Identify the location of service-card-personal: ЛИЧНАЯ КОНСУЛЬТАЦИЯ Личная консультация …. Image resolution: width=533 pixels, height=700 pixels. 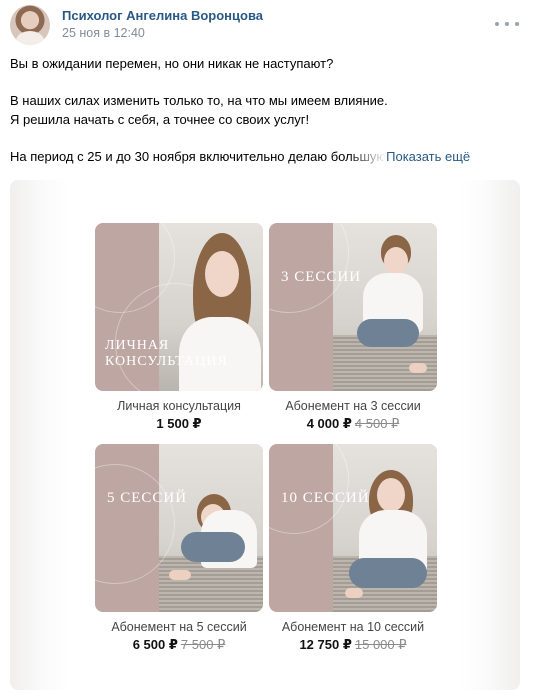
(179, 327).